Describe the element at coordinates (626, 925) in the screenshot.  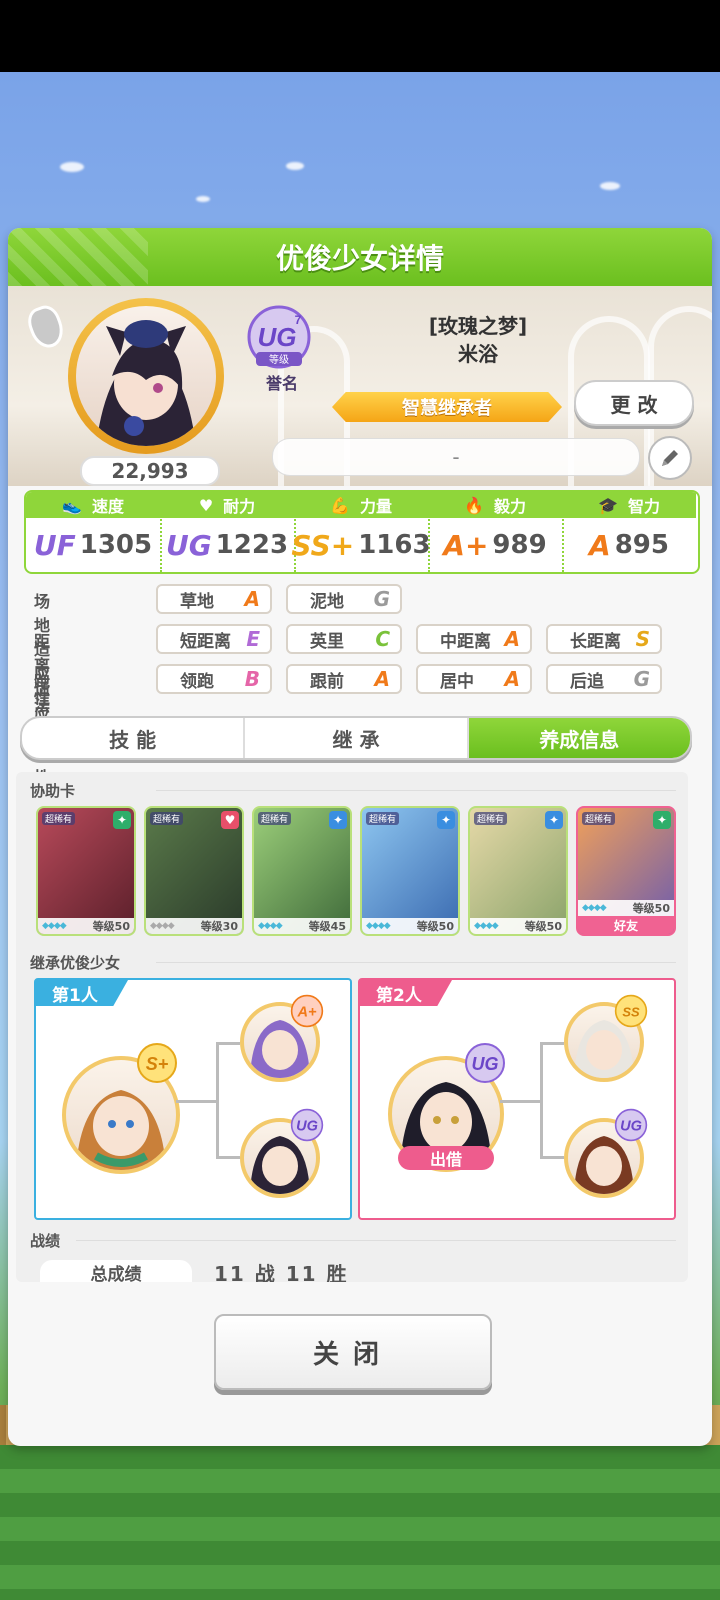
I see `friend-label: 好友` at that location.